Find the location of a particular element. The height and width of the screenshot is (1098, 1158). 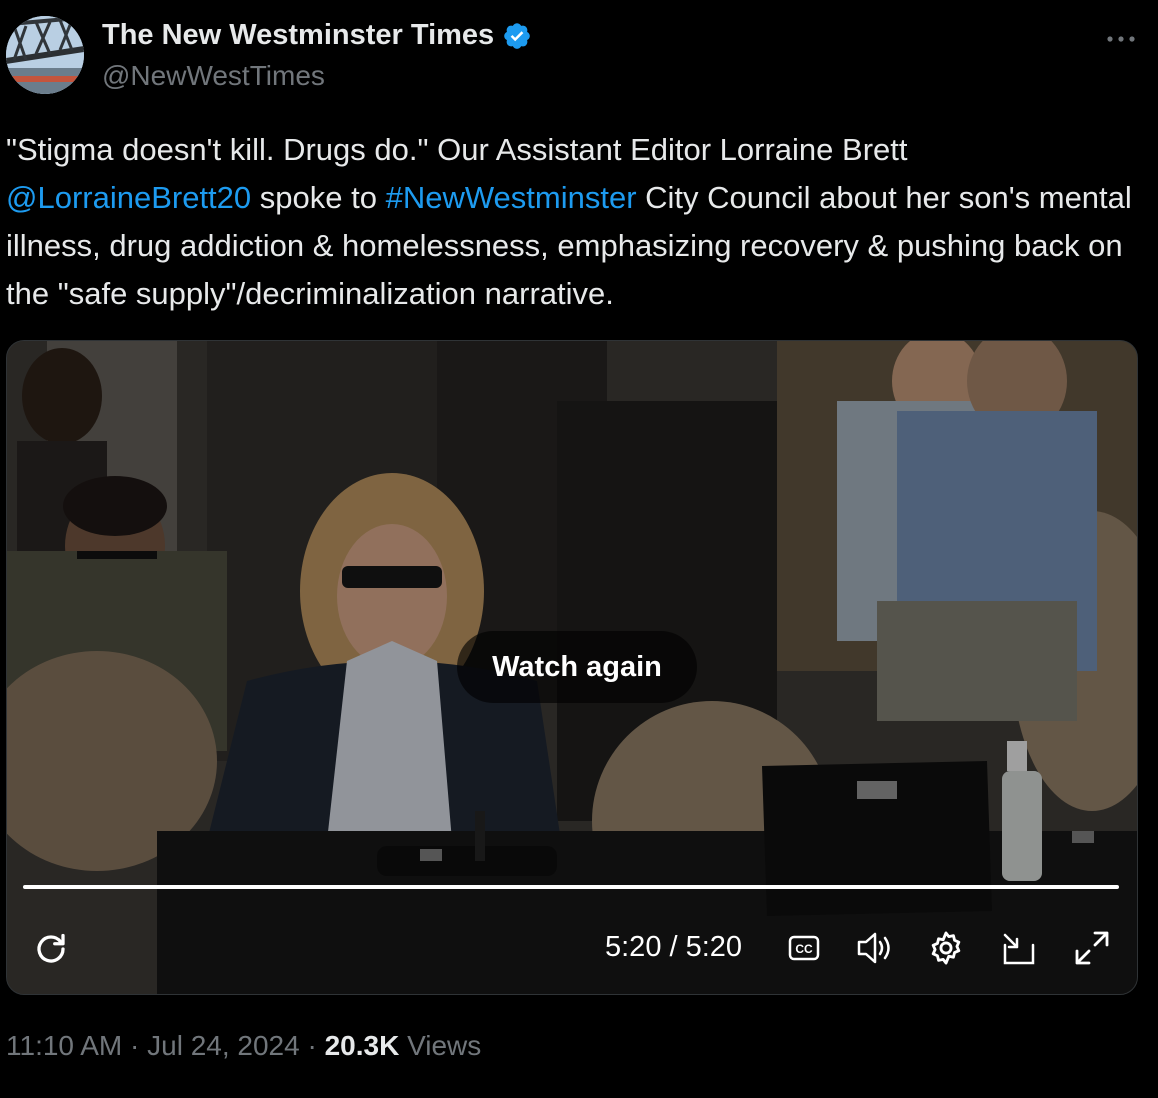

more-horizontal-icon is located at coordinates (1121, 35).